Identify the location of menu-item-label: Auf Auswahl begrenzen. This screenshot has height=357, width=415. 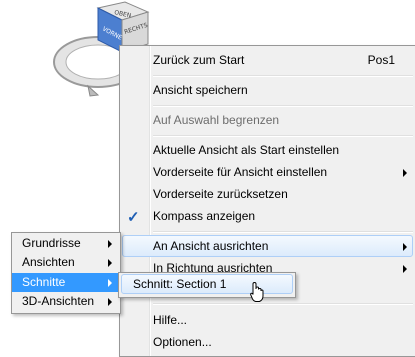
(216, 120).